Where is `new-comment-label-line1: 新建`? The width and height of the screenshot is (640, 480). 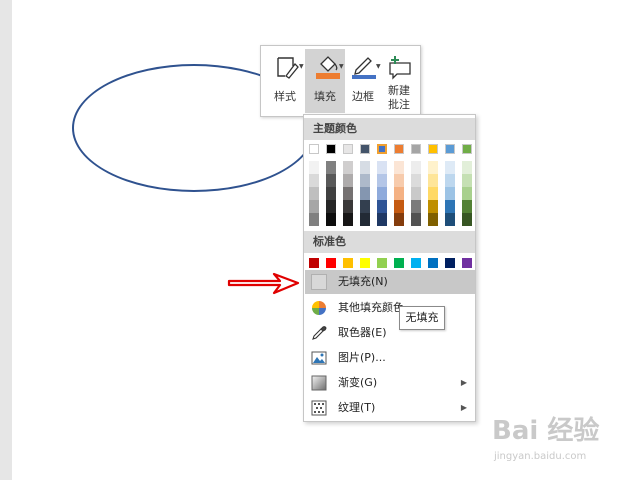
new-comment-label-line1: 新建 is located at coordinates (399, 90).